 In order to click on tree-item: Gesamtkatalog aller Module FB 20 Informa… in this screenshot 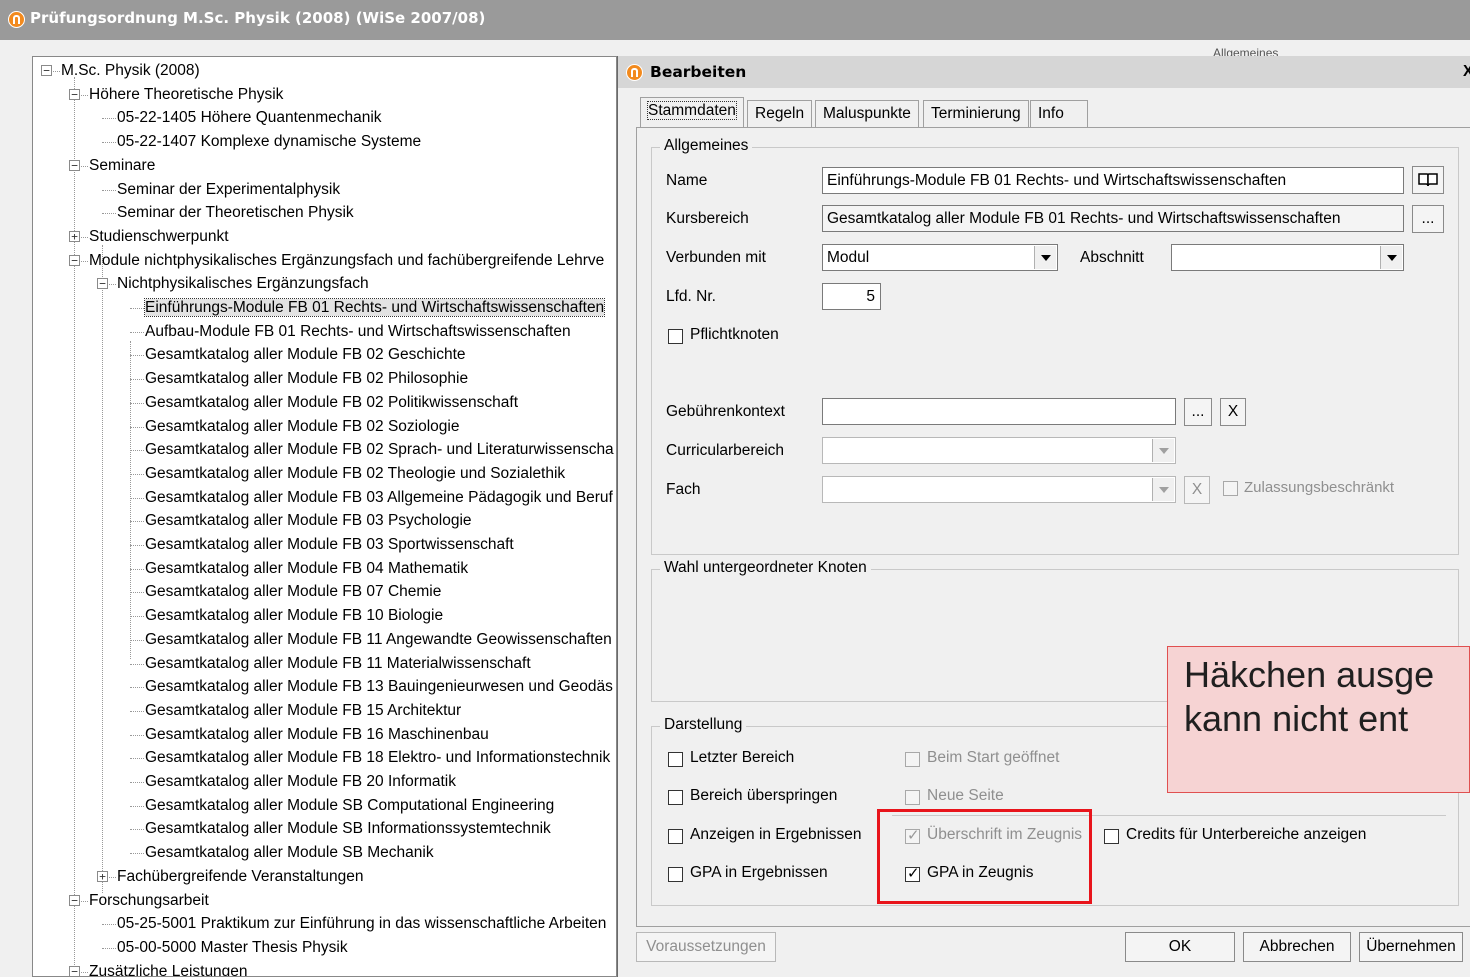, I will do `click(300, 781)`.